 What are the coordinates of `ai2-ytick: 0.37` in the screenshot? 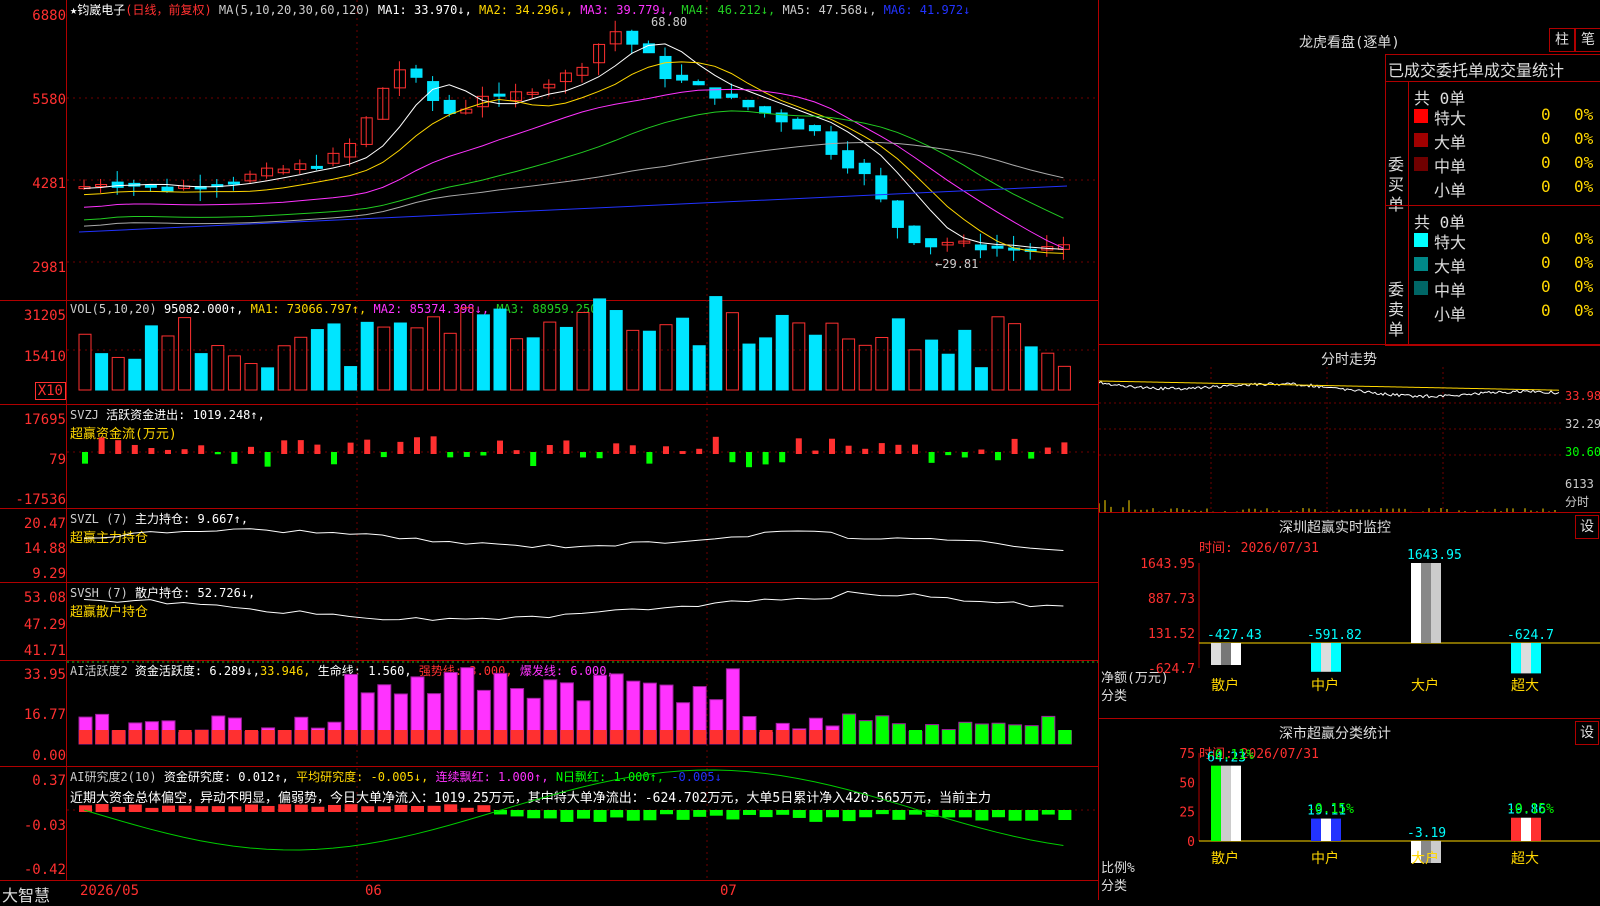 It's located at (49, 781).